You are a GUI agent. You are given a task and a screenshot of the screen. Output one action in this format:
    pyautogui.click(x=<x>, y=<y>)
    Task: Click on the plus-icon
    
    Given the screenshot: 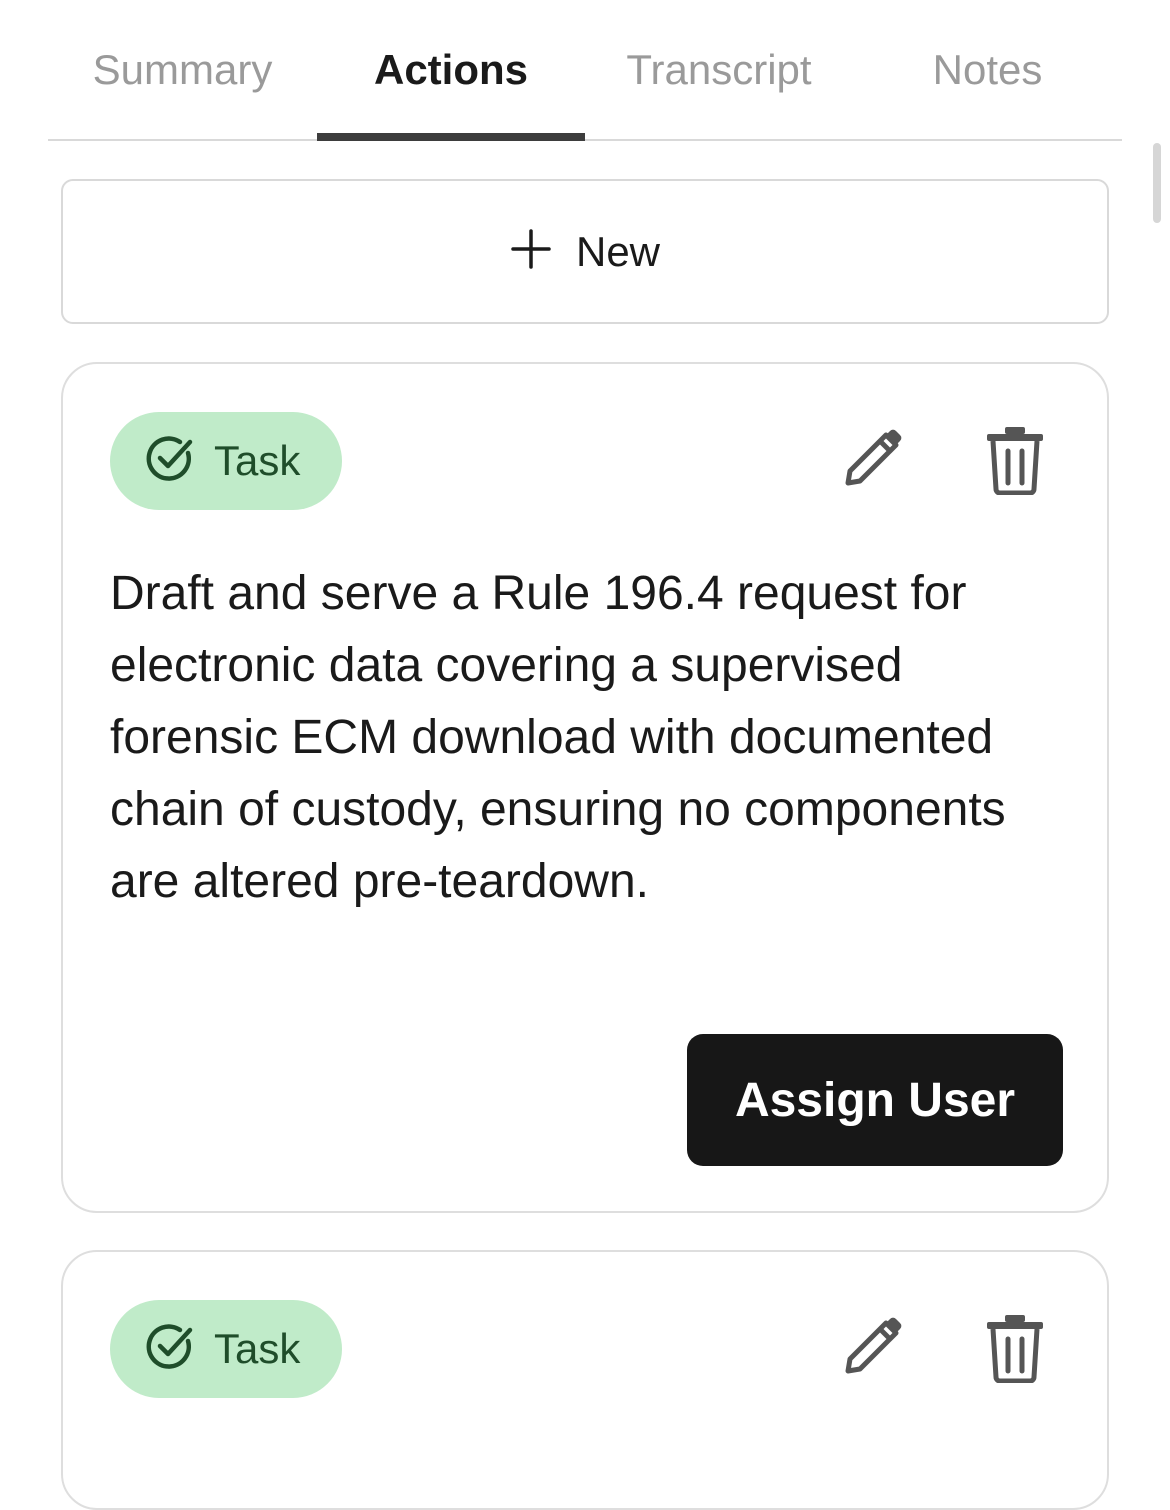 What is the action you would take?
    pyautogui.click(x=531, y=251)
    